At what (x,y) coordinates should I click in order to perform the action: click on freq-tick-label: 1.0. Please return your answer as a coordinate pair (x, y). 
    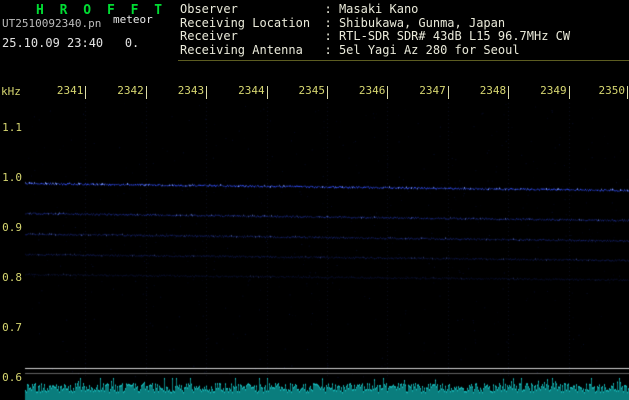
    Looking at the image, I should click on (12, 177).